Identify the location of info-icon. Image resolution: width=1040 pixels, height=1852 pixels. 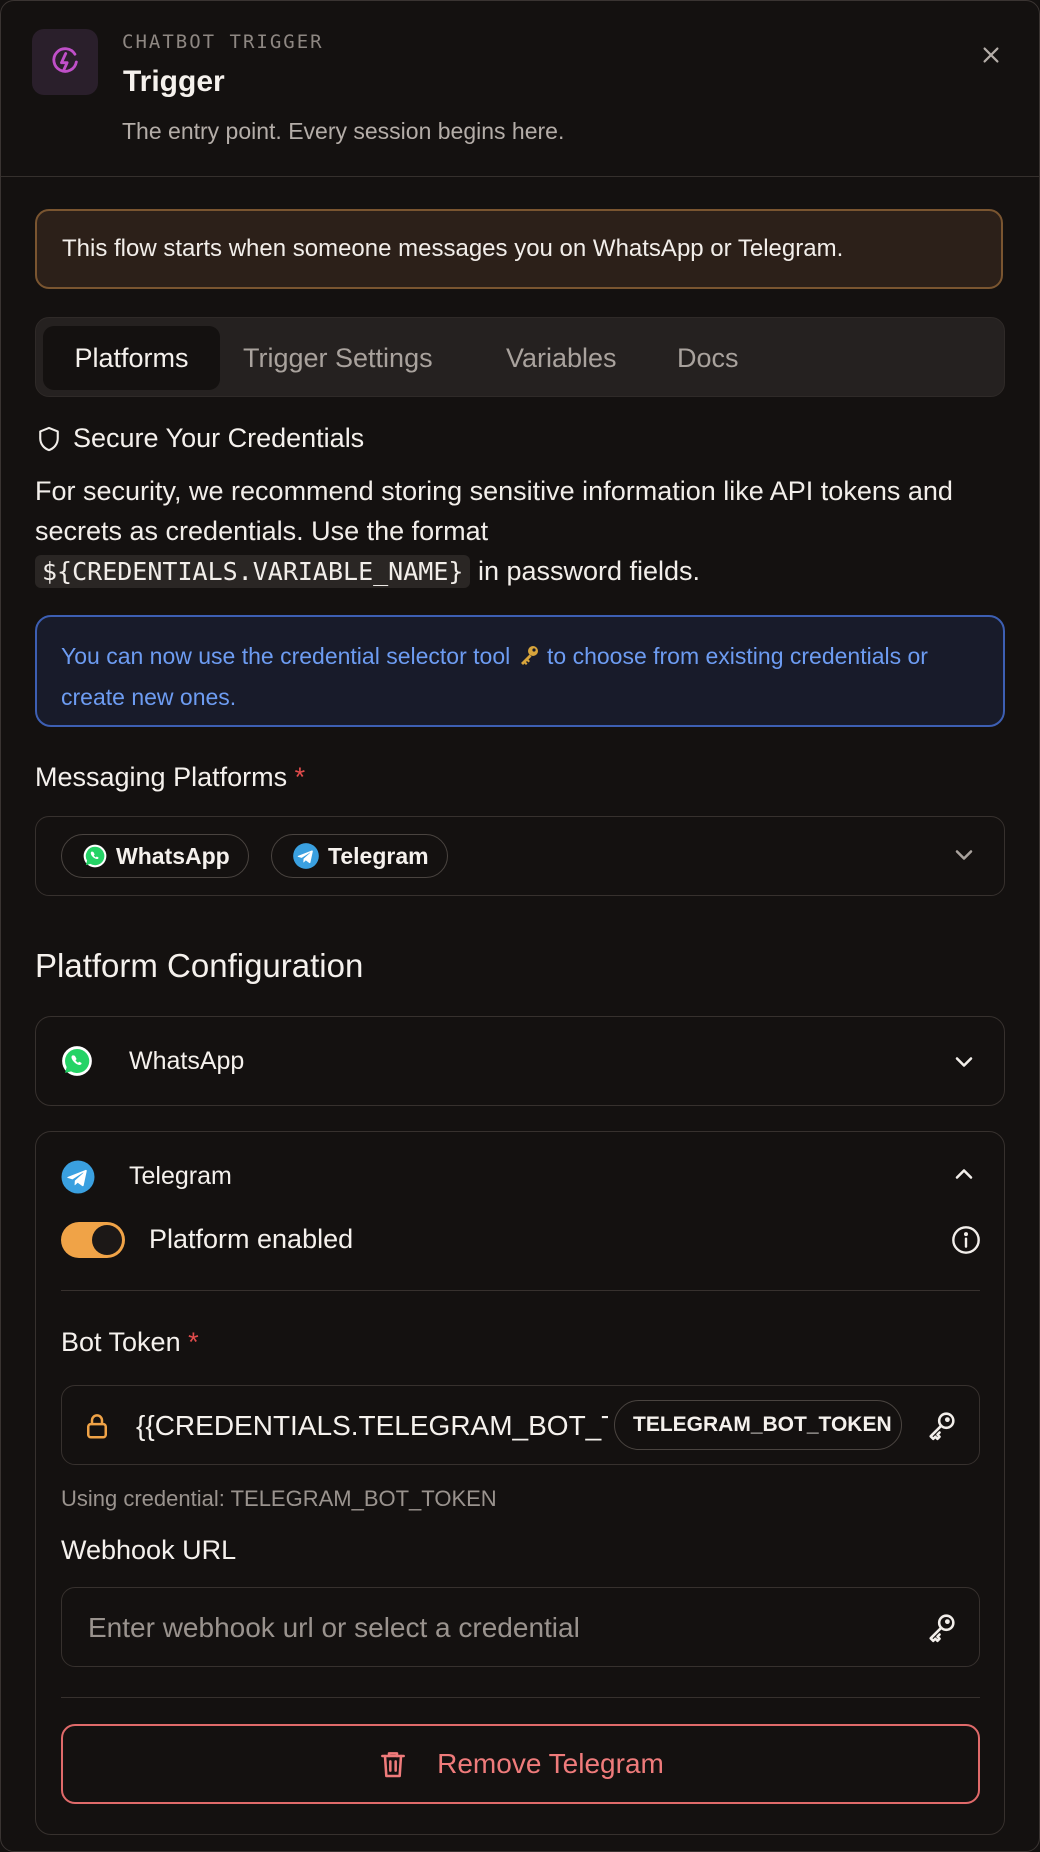
(966, 1240).